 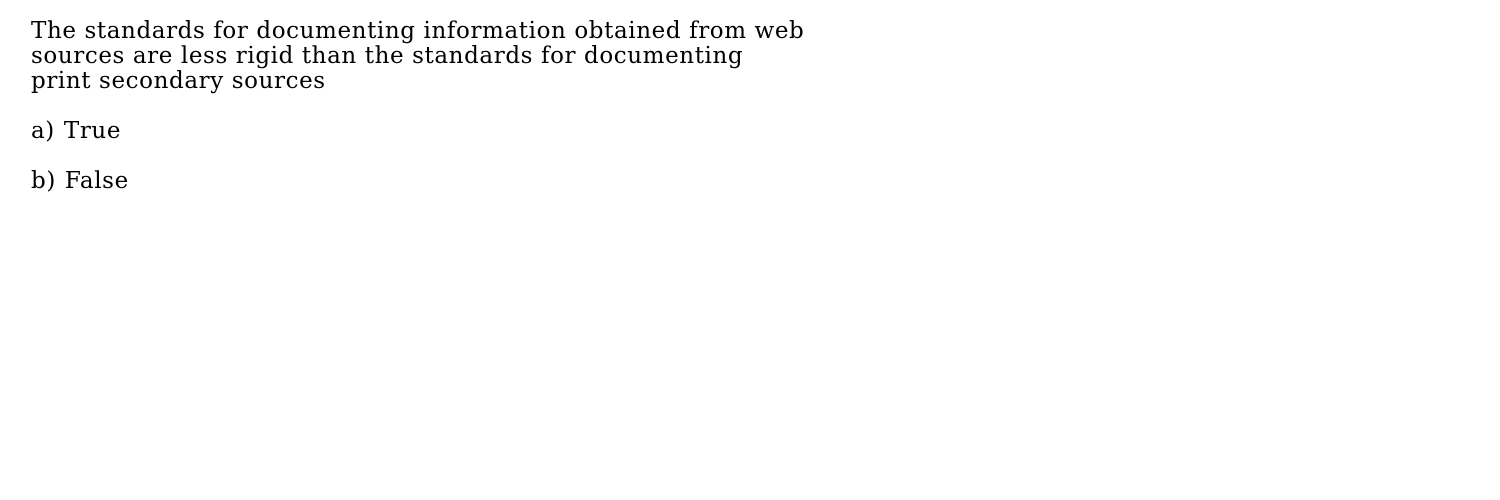 I want to click on question-text-line-3: print secondary sources, so click(x=178, y=81).